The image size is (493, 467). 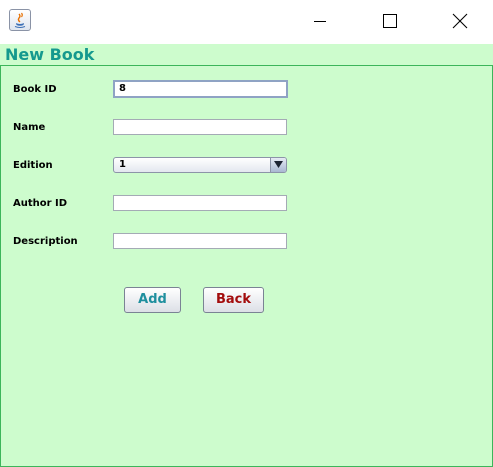 I want to click on back-button: Back, so click(x=233, y=300).